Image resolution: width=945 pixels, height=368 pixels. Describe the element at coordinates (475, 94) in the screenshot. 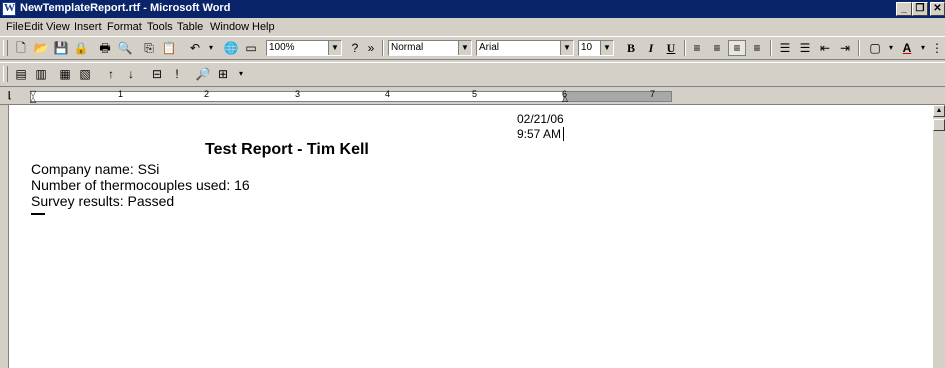

I see `ruler-number: 5` at that location.